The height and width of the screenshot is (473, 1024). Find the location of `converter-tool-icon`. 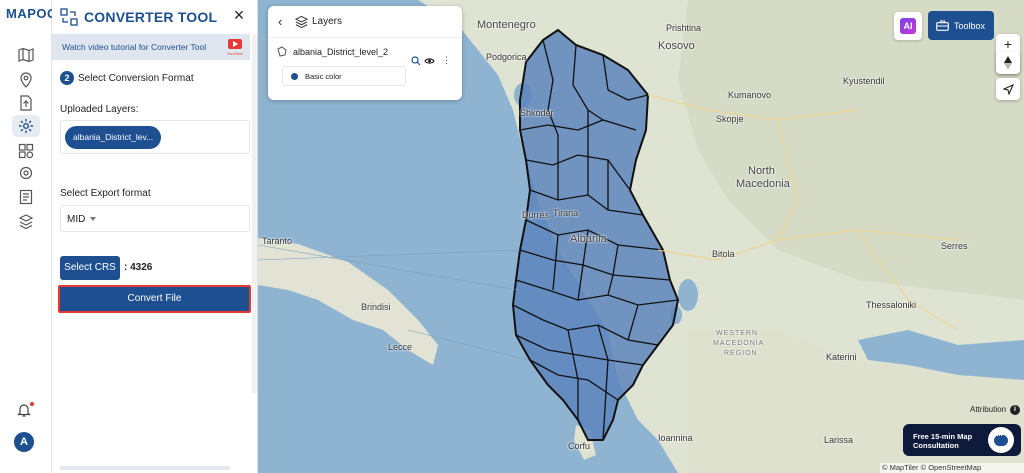

converter-tool-icon is located at coordinates (69, 17).